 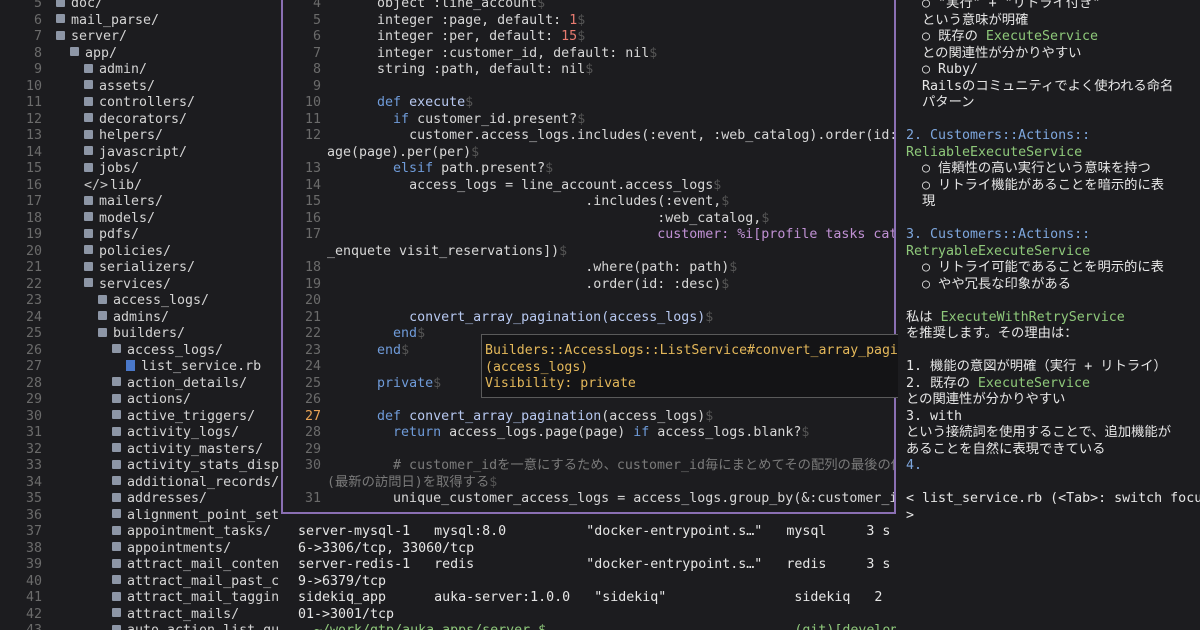 I want to click on tree-item: assets/, so click(x=119, y=87).